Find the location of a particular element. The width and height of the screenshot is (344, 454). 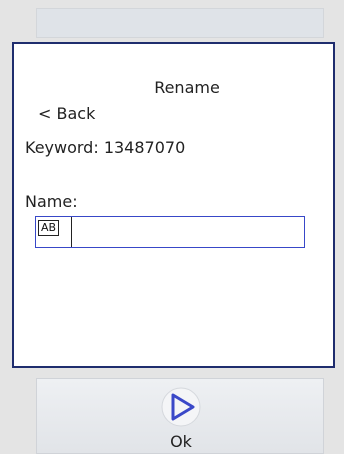

keyword-text: Keyword: 13487070 is located at coordinates (105, 147).